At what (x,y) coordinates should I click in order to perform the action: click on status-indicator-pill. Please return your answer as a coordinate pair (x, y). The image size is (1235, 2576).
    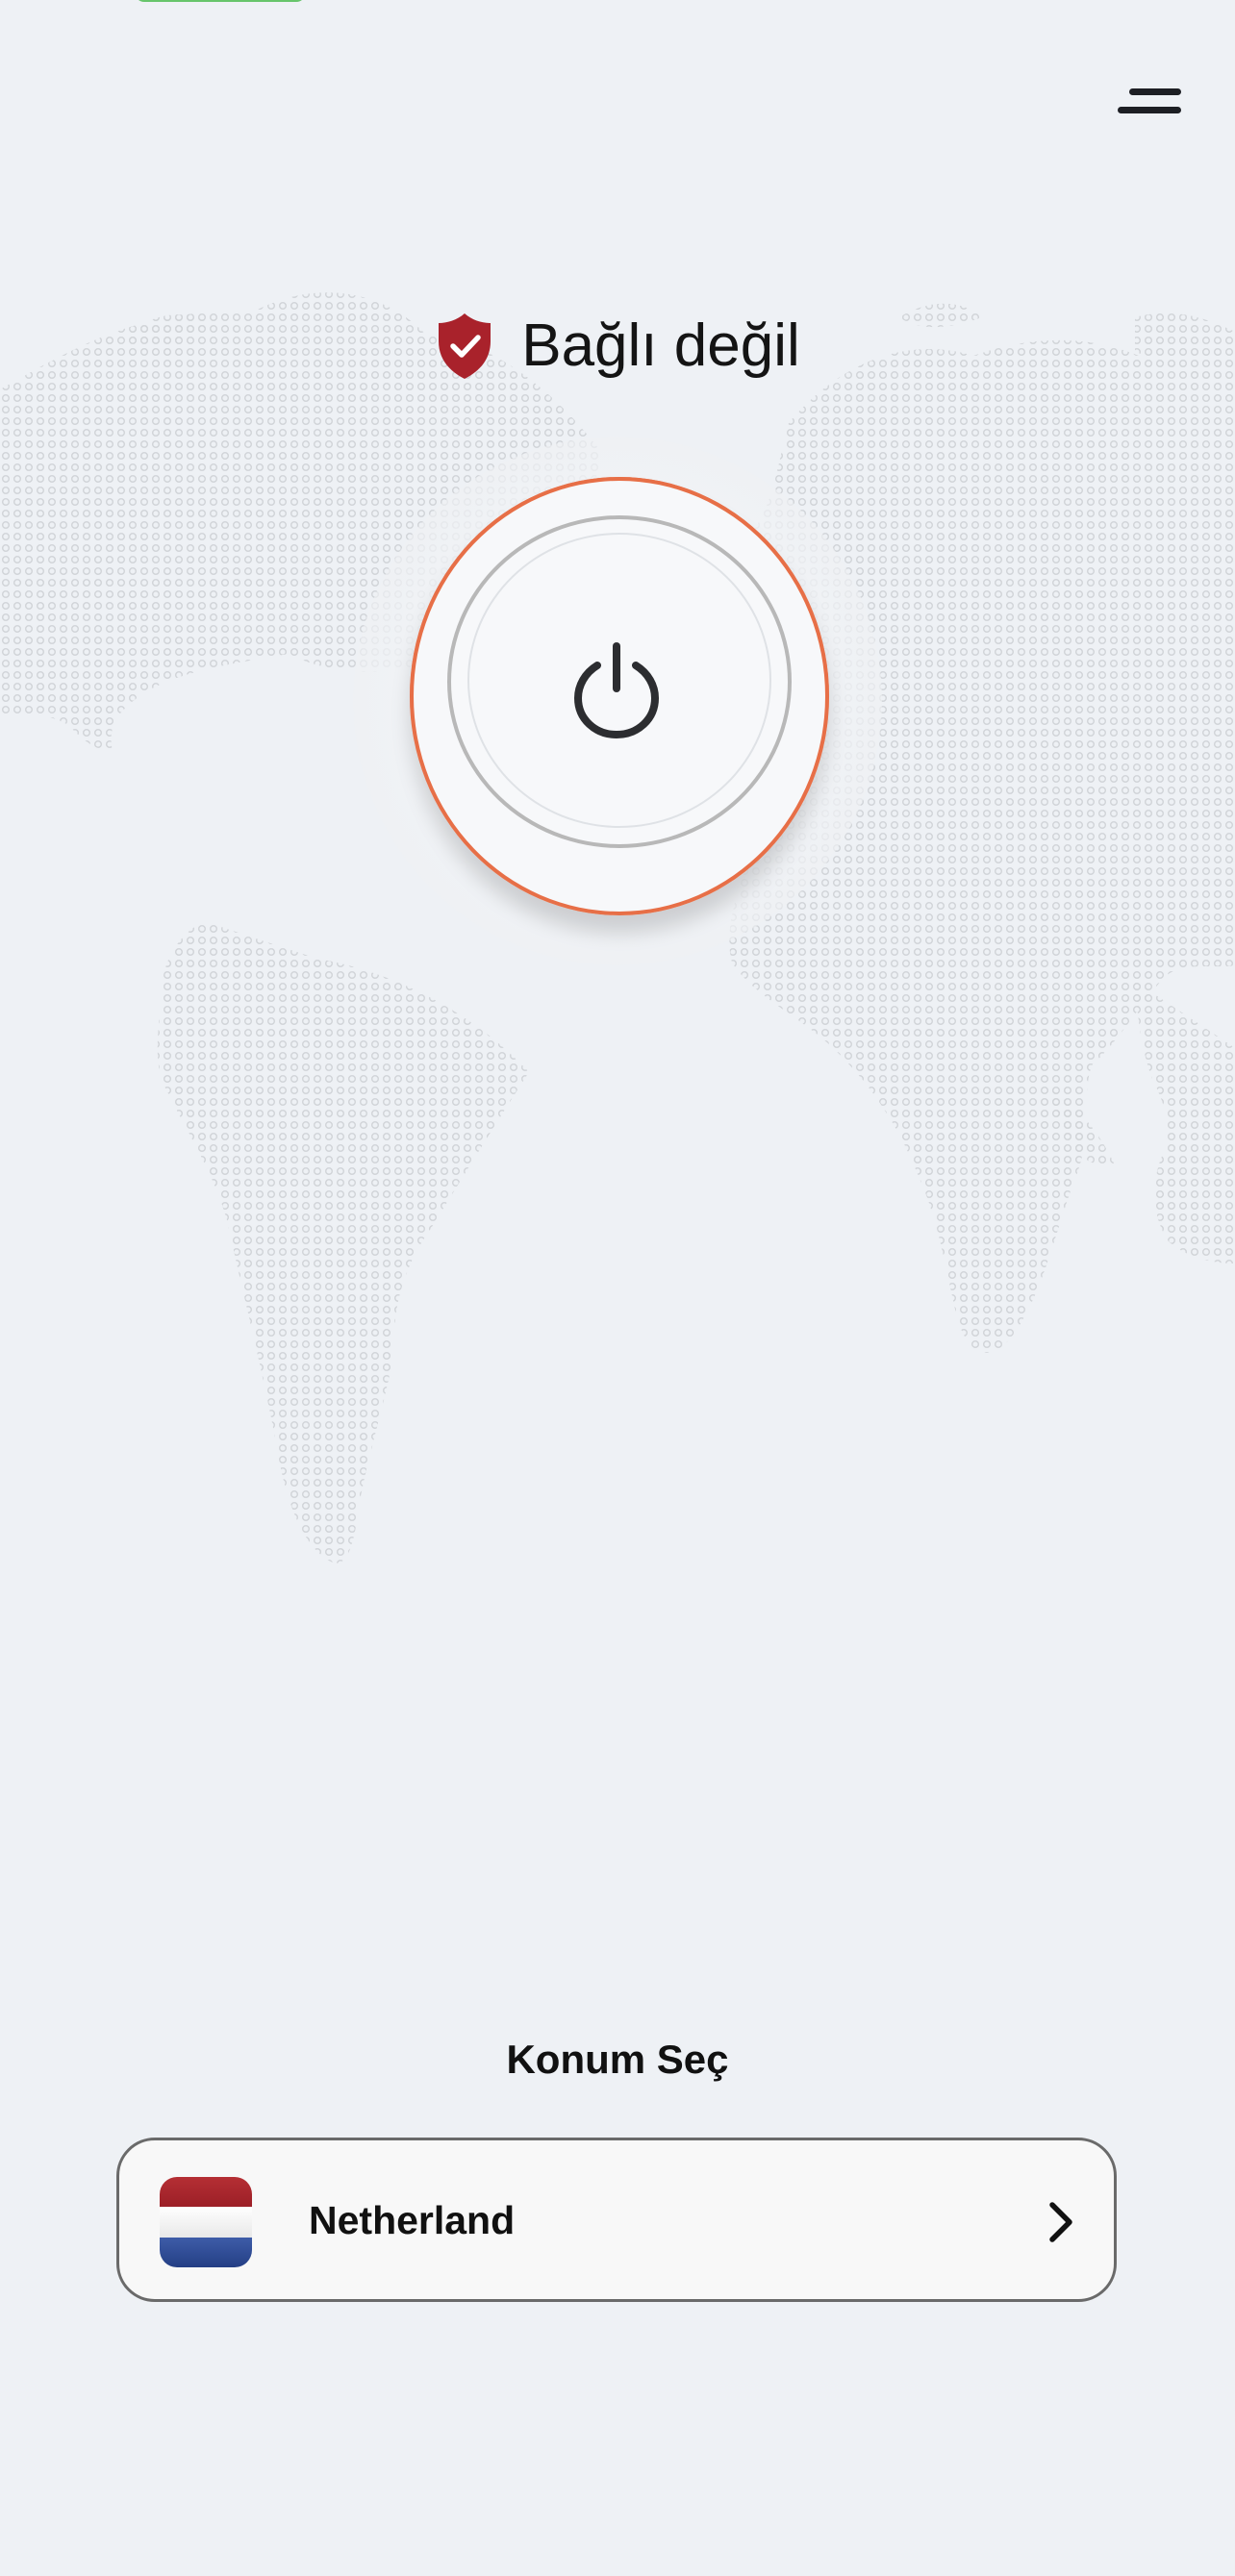
    Looking at the image, I should click on (220, 1).